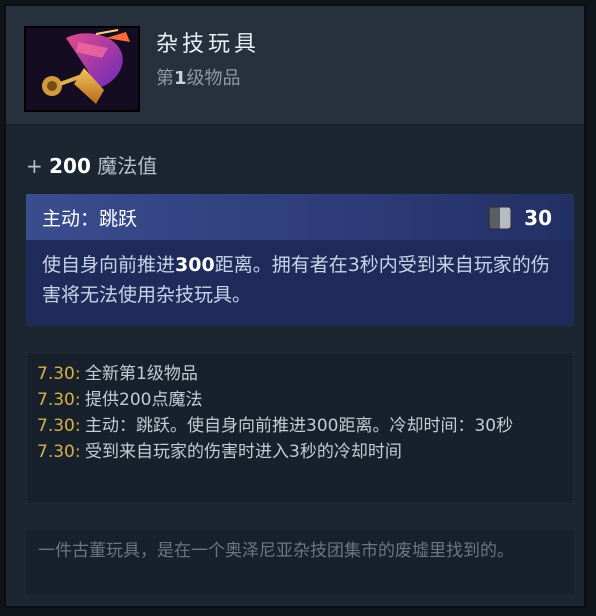 The height and width of the screenshot is (616, 596). I want to click on cooldown-icon, so click(500, 218).